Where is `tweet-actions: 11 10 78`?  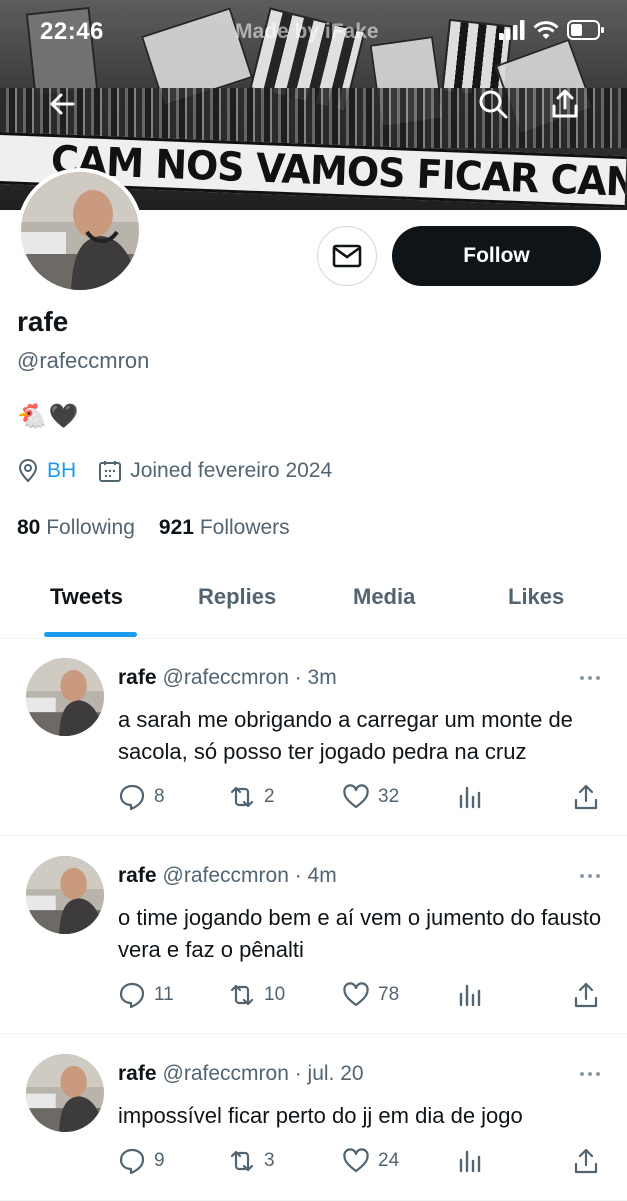 tweet-actions: 11 10 78 is located at coordinates (363, 996).